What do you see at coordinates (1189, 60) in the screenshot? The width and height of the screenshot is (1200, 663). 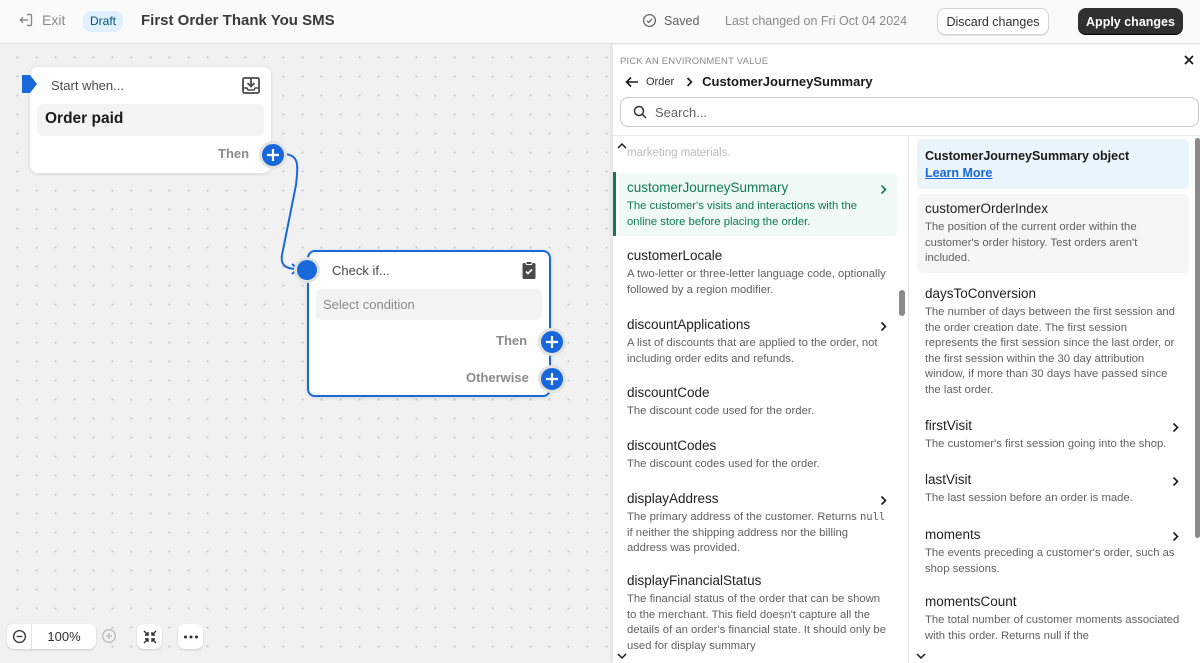 I see `close-icon` at bounding box center [1189, 60].